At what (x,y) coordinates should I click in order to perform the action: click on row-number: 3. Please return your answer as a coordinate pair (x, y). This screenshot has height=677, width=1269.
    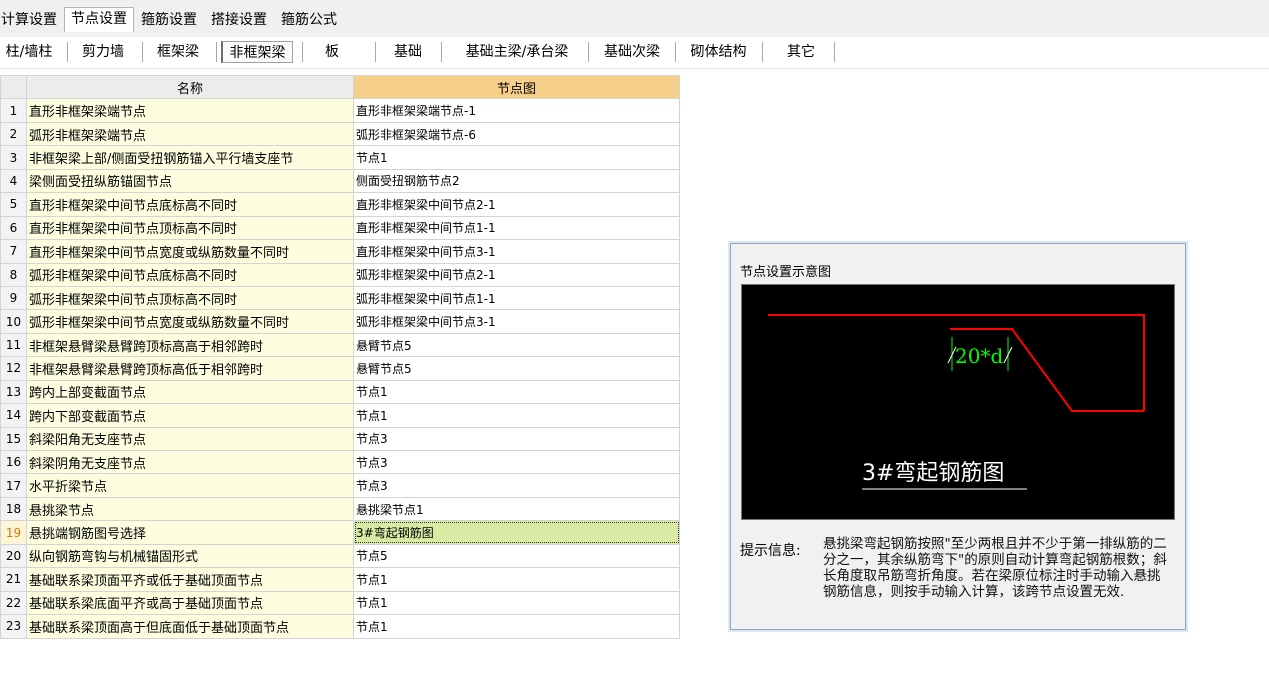
    Looking at the image, I should click on (13, 157).